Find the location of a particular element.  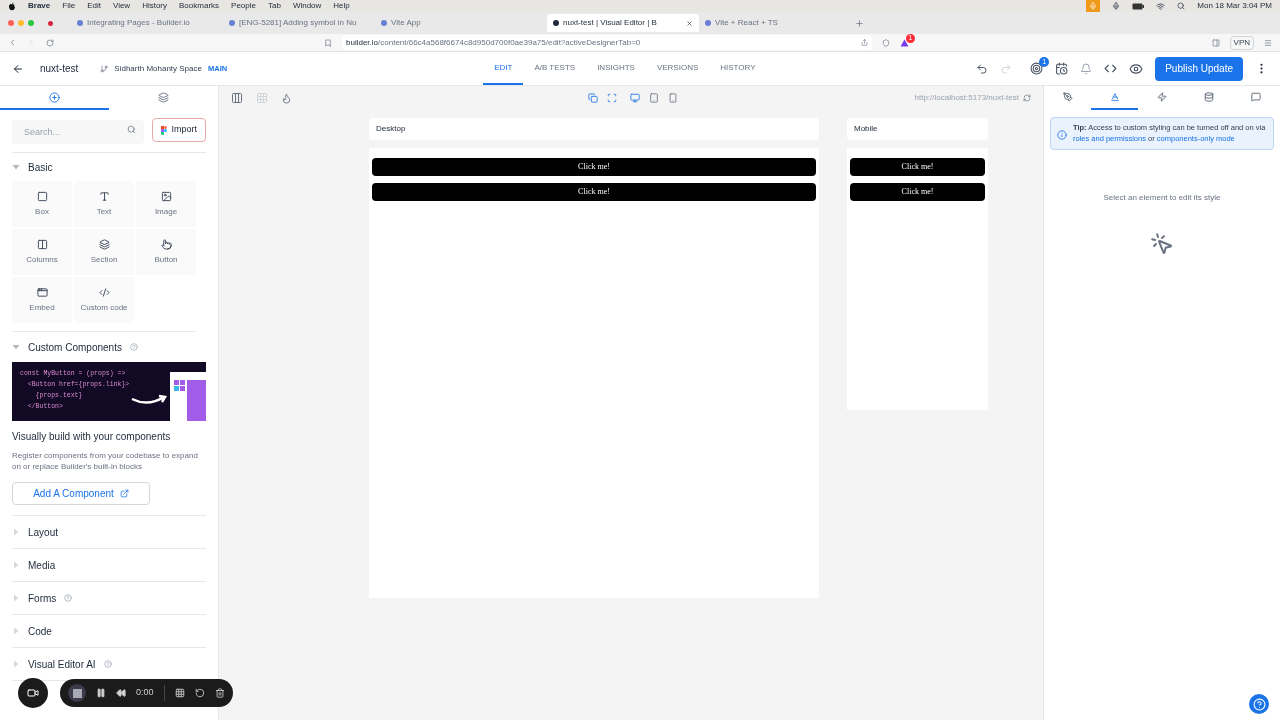

close-window-button is located at coordinates (11, 23).